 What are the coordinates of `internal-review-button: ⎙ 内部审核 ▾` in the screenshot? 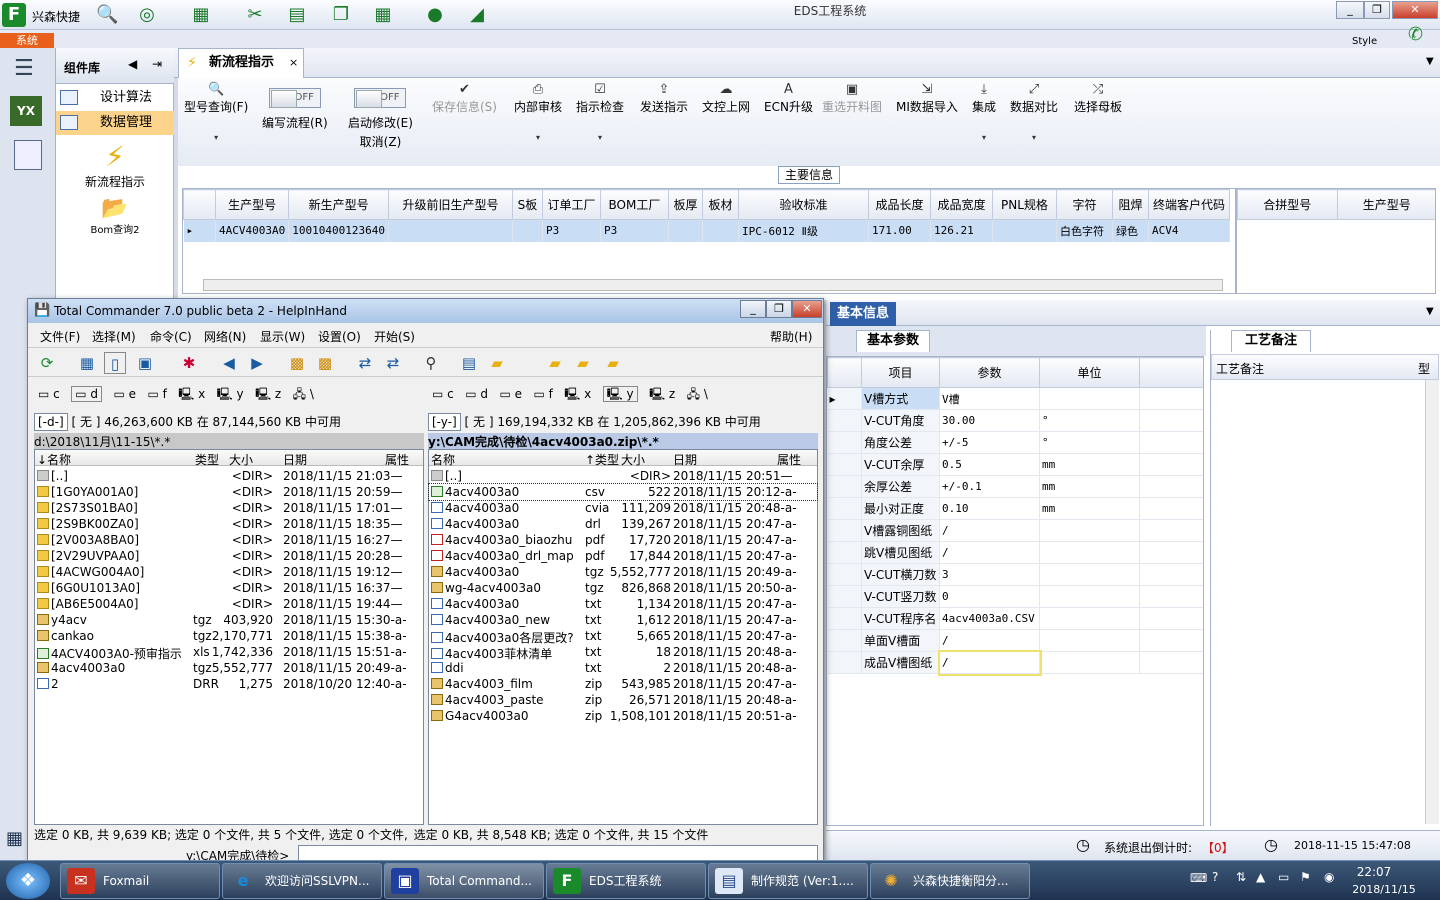 It's located at (538, 112).